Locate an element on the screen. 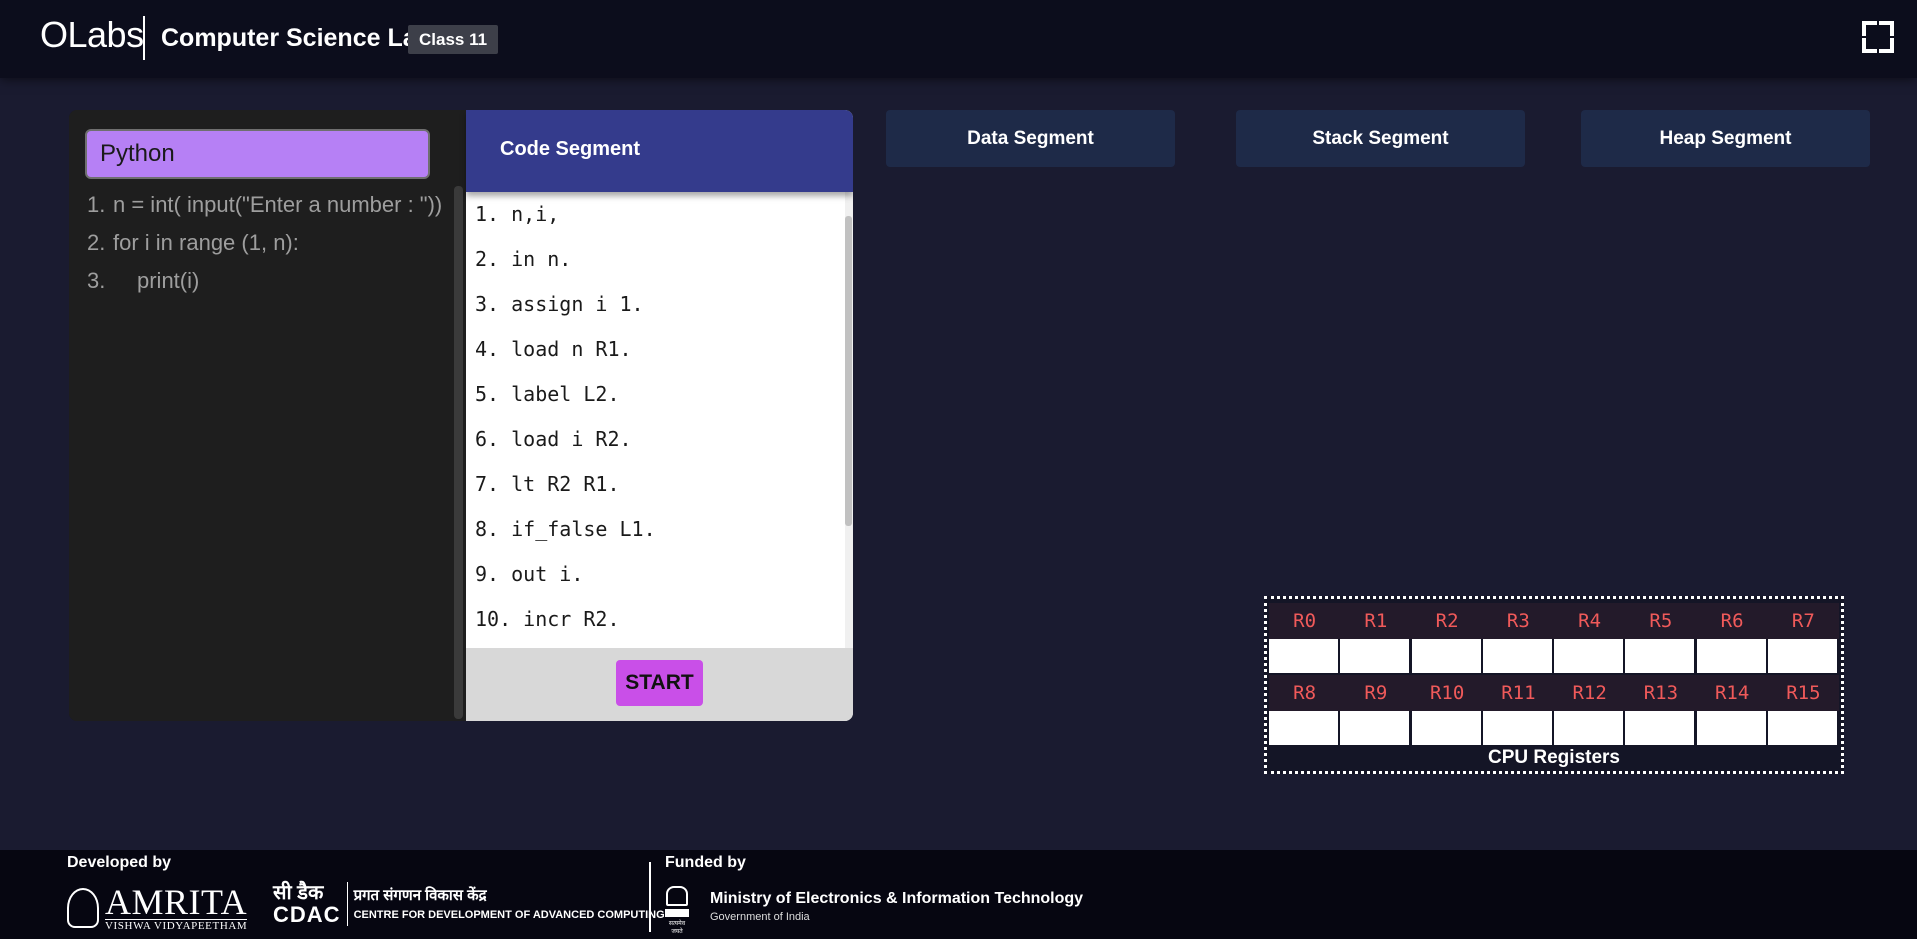 The height and width of the screenshot is (939, 1917). register-label-row: R0 R1 R2 R3 R4 R5 R6 R7 is located at coordinates (1554, 621).